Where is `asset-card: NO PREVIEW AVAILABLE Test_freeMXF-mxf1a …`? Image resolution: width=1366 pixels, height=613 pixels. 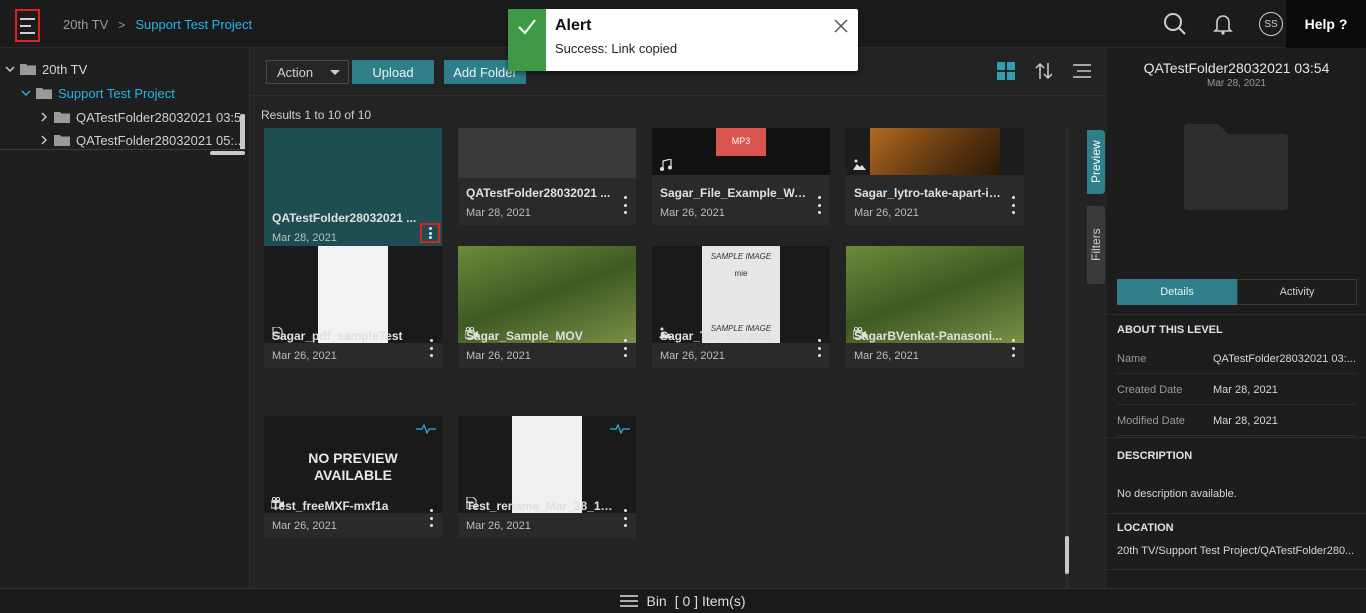
asset-card: NO PREVIEW AVAILABLE Test_freeMXF-mxf1a … is located at coordinates (353, 477).